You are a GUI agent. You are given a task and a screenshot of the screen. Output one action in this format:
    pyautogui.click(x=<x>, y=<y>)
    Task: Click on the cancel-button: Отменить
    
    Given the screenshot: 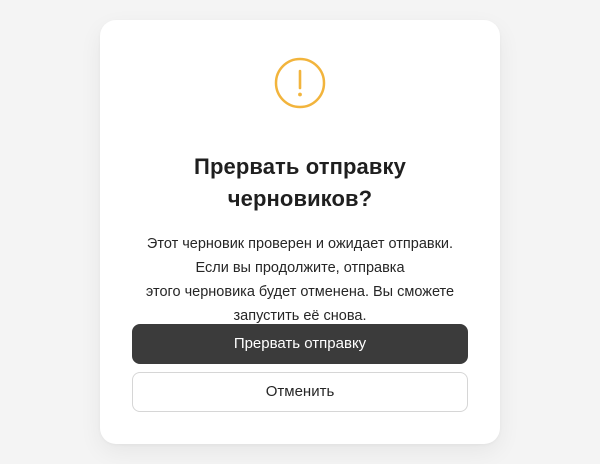 What is the action you would take?
    pyautogui.click(x=300, y=392)
    